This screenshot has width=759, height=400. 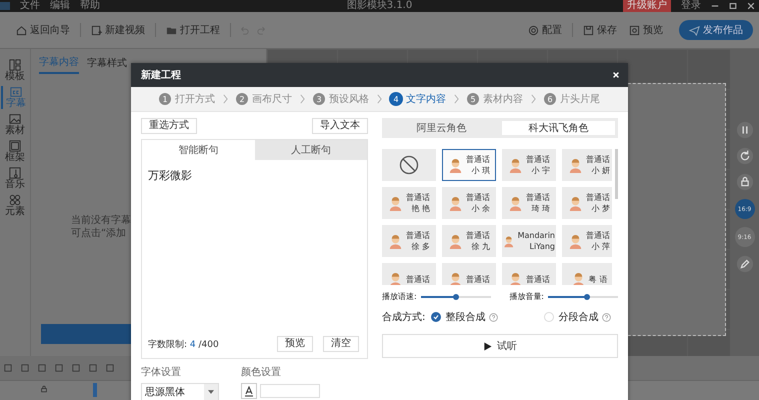 What do you see at coordinates (426, 99) in the screenshot?
I see `wizard-step: 文字内容` at bounding box center [426, 99].